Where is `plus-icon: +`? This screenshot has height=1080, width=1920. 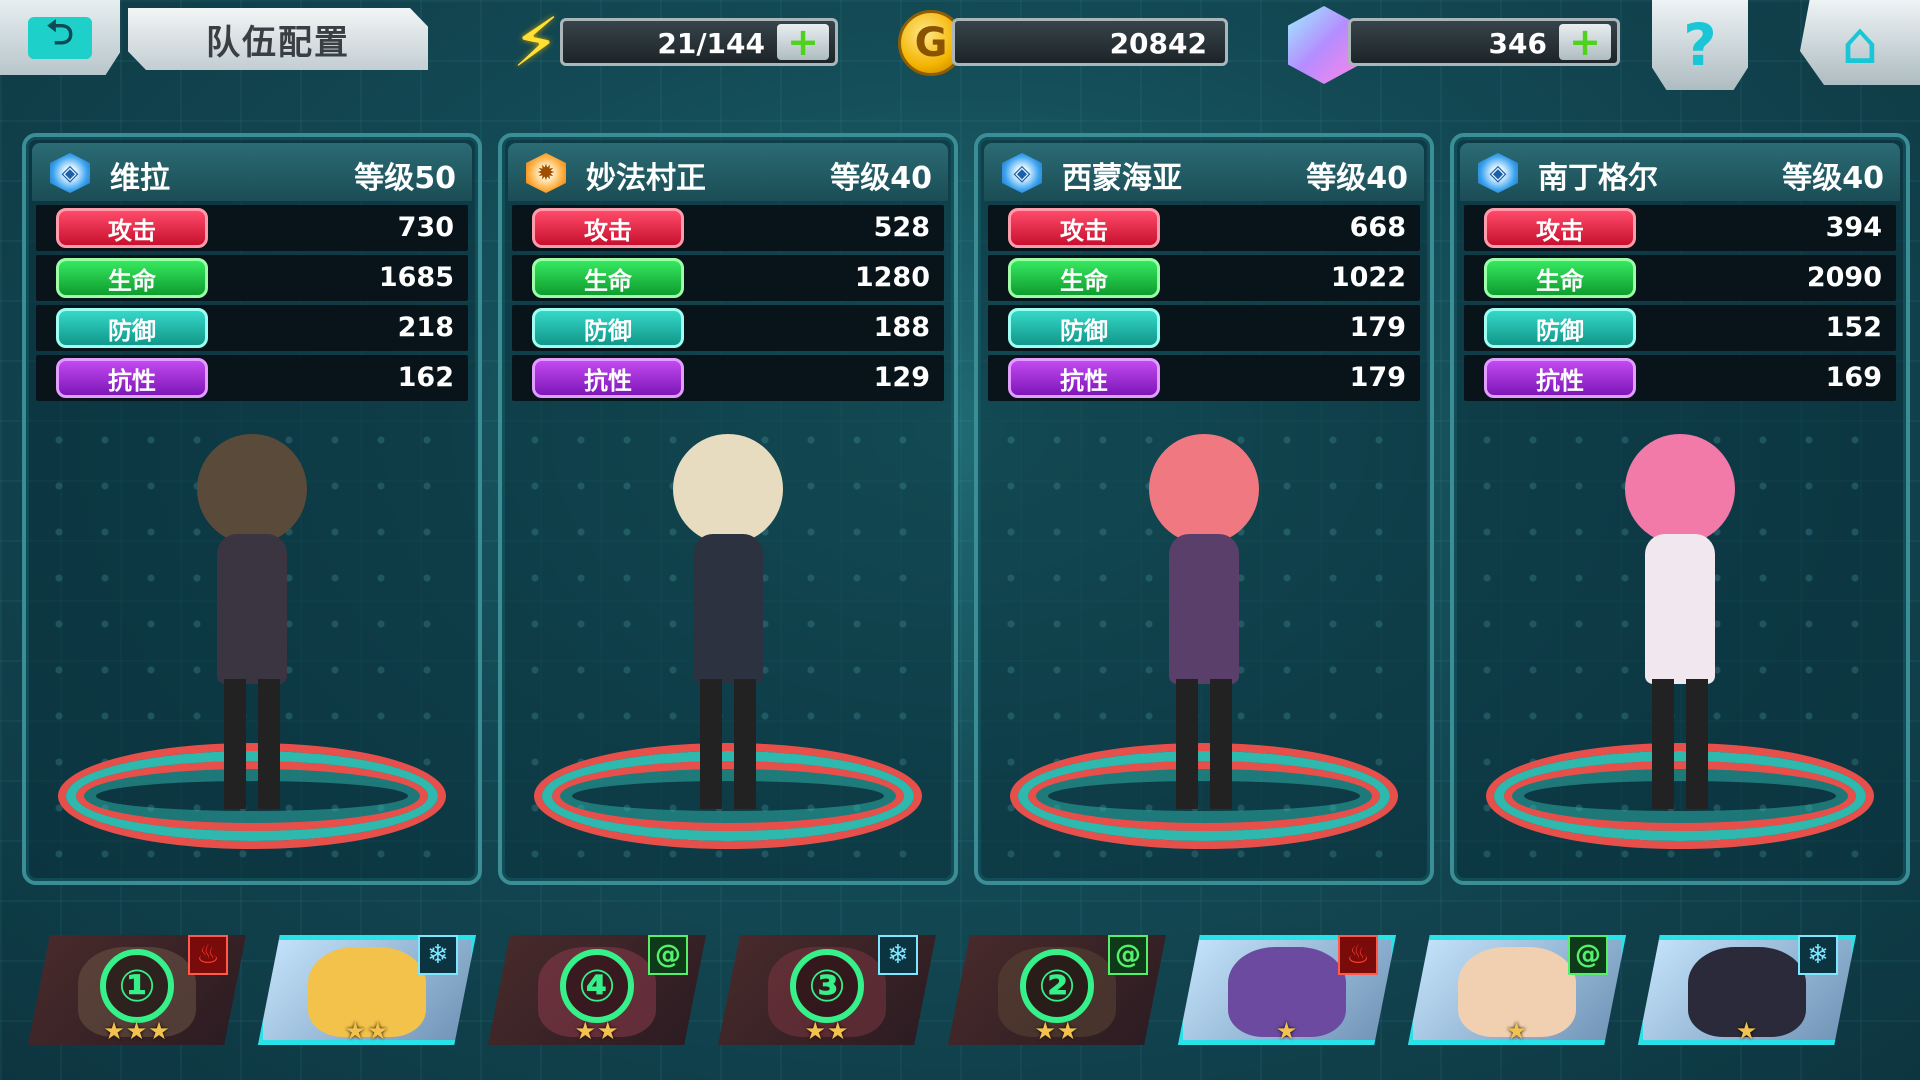 plus-icon: + is located at coordinates (803, 42).